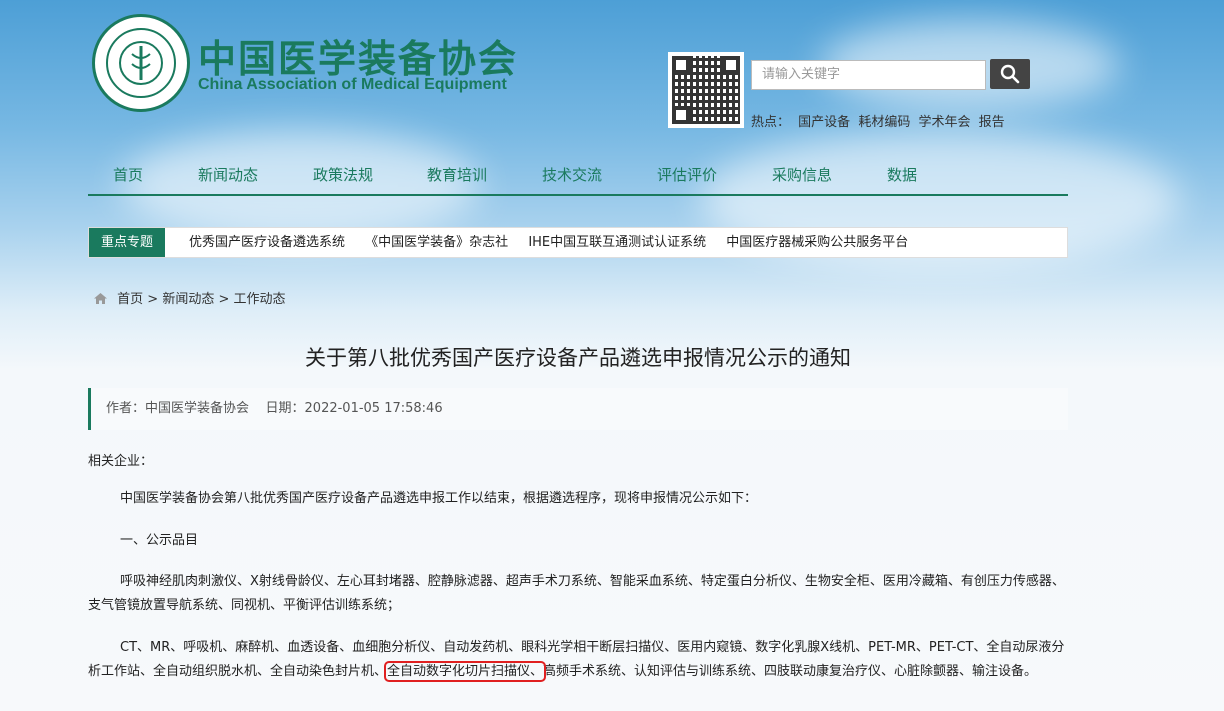  What do you see at coordinates (100, 298) in the screenshot?
I see `home-icon` at bounding box center [100, 298].